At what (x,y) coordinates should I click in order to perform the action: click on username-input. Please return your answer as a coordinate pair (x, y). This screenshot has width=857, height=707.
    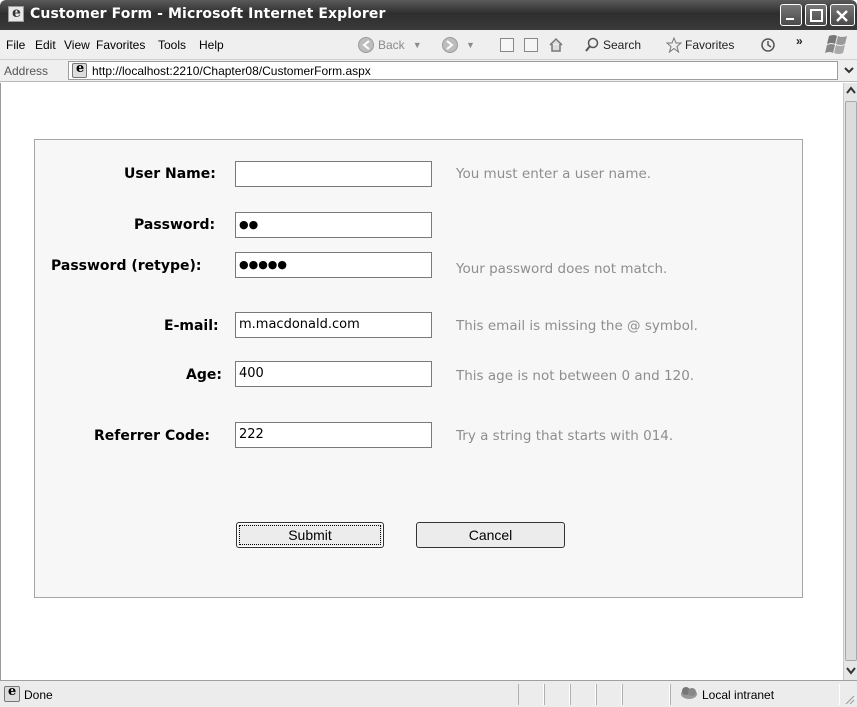
    Looking at the image, I should click on (333, 174).